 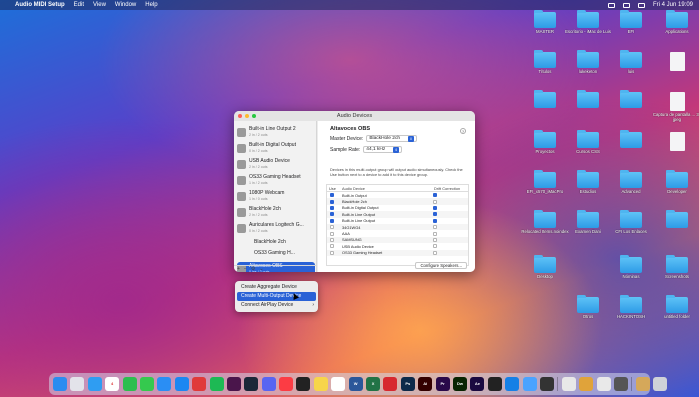 I want to click on dock-app-launchpad, so click(x=77, y=384).